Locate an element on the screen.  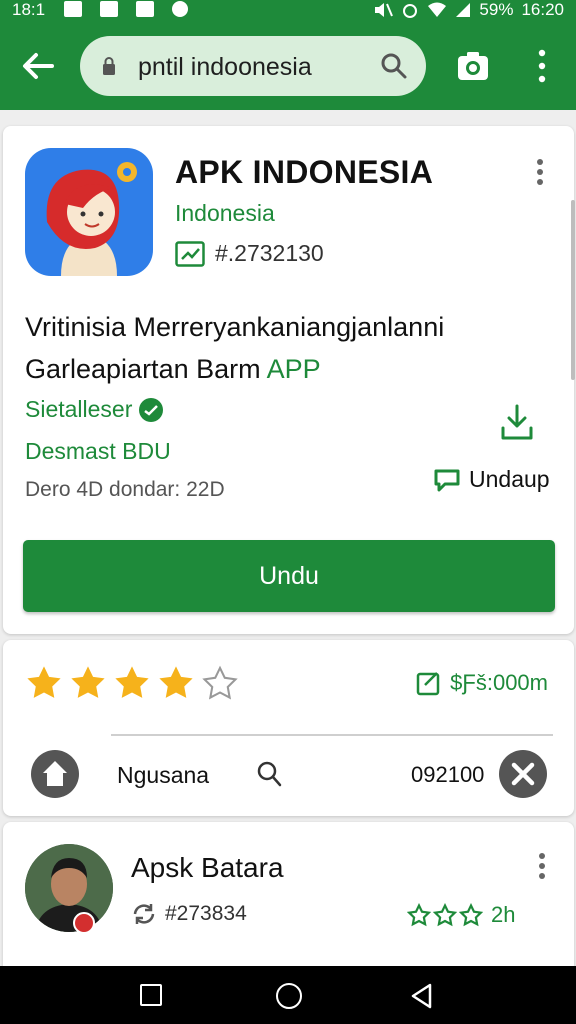
app-logo-icon is located at coordinates (91, 219).